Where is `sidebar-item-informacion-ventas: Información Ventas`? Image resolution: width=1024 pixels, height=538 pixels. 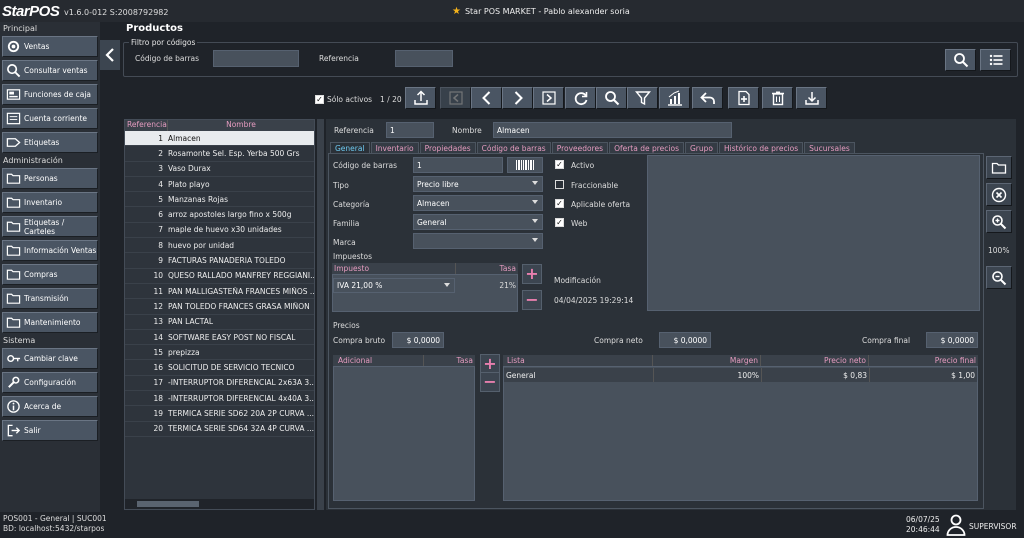 sidebar-item-informacion-ventas: Información Ventas is located at coordinates (50, 250).